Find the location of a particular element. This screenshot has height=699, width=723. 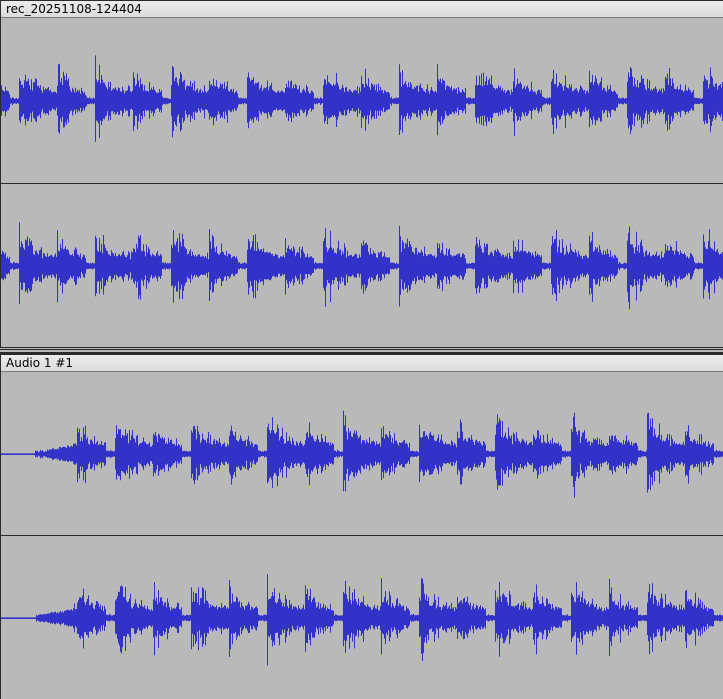

clip-title: rec_20251108-124404 is located at coordinates (74, 9).